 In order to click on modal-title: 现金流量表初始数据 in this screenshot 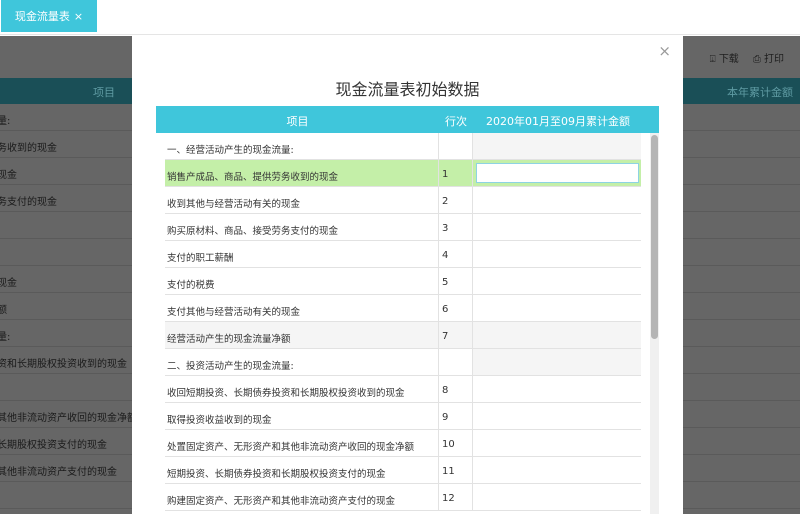, I will do `click(407, 89)`.